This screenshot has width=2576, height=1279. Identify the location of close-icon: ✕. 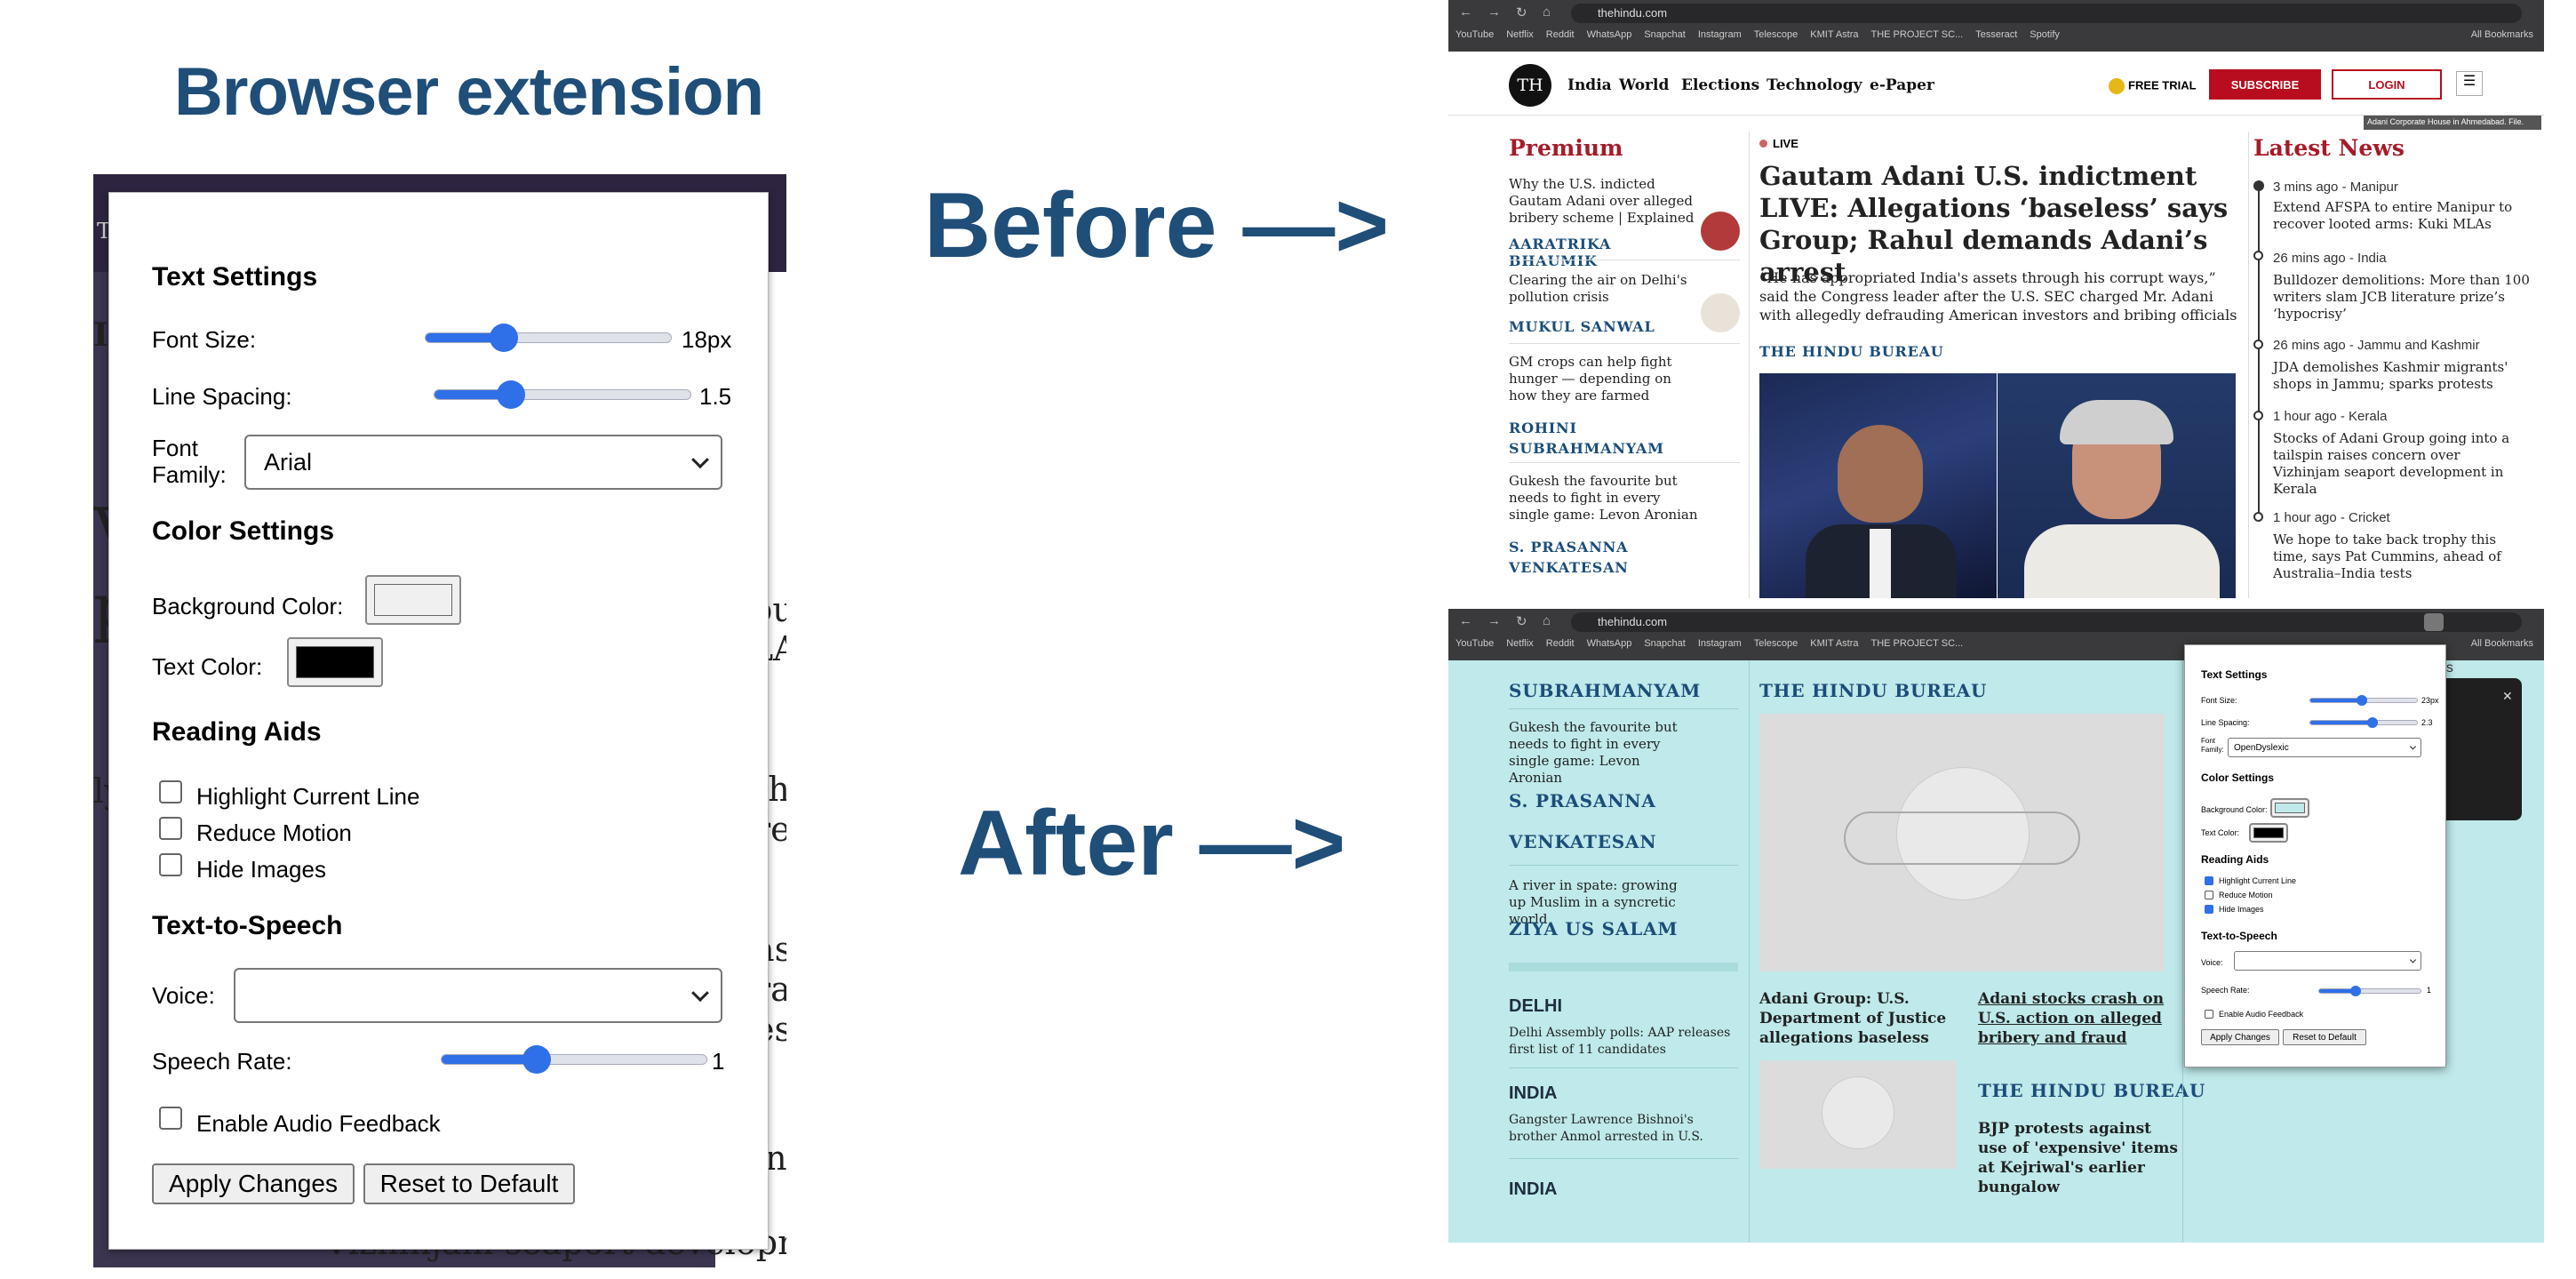
(2507, 696).